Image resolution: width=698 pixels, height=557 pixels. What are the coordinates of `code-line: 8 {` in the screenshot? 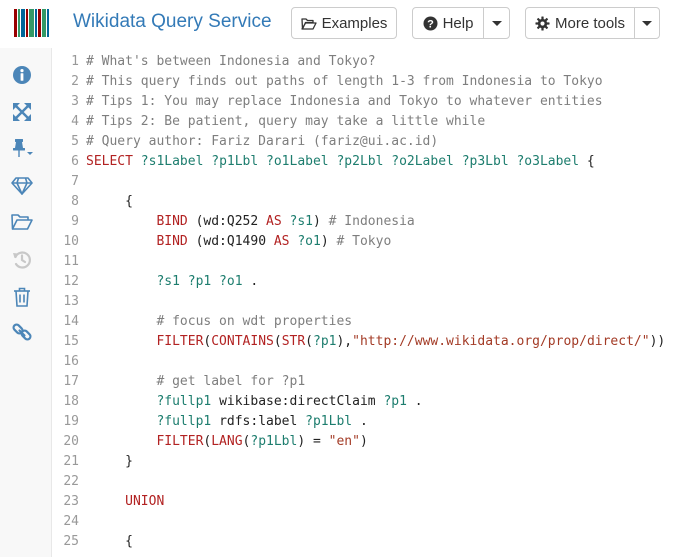 It's located at (375, 202).